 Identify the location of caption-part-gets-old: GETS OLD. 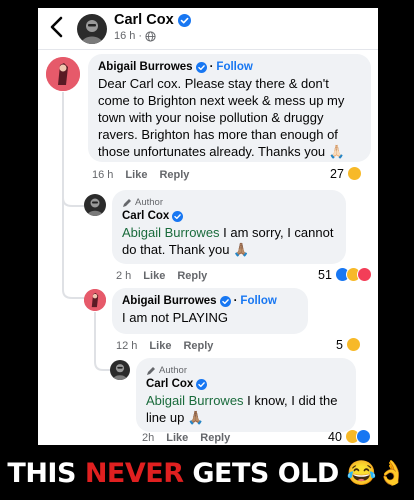
(261, 473).